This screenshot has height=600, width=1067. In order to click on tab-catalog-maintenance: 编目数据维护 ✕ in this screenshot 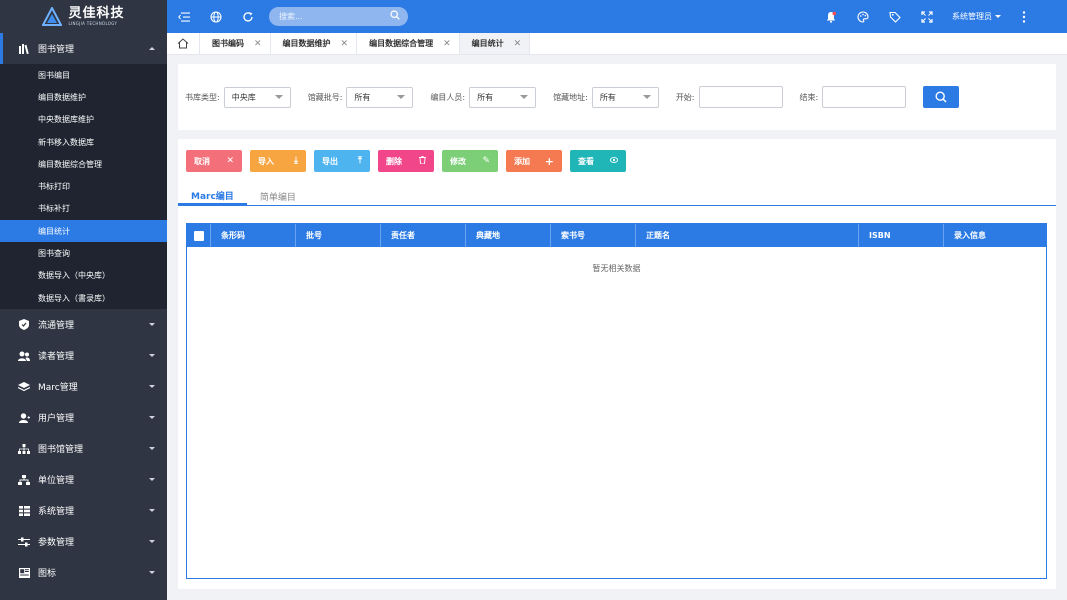, I will do `click(314, 43)`.